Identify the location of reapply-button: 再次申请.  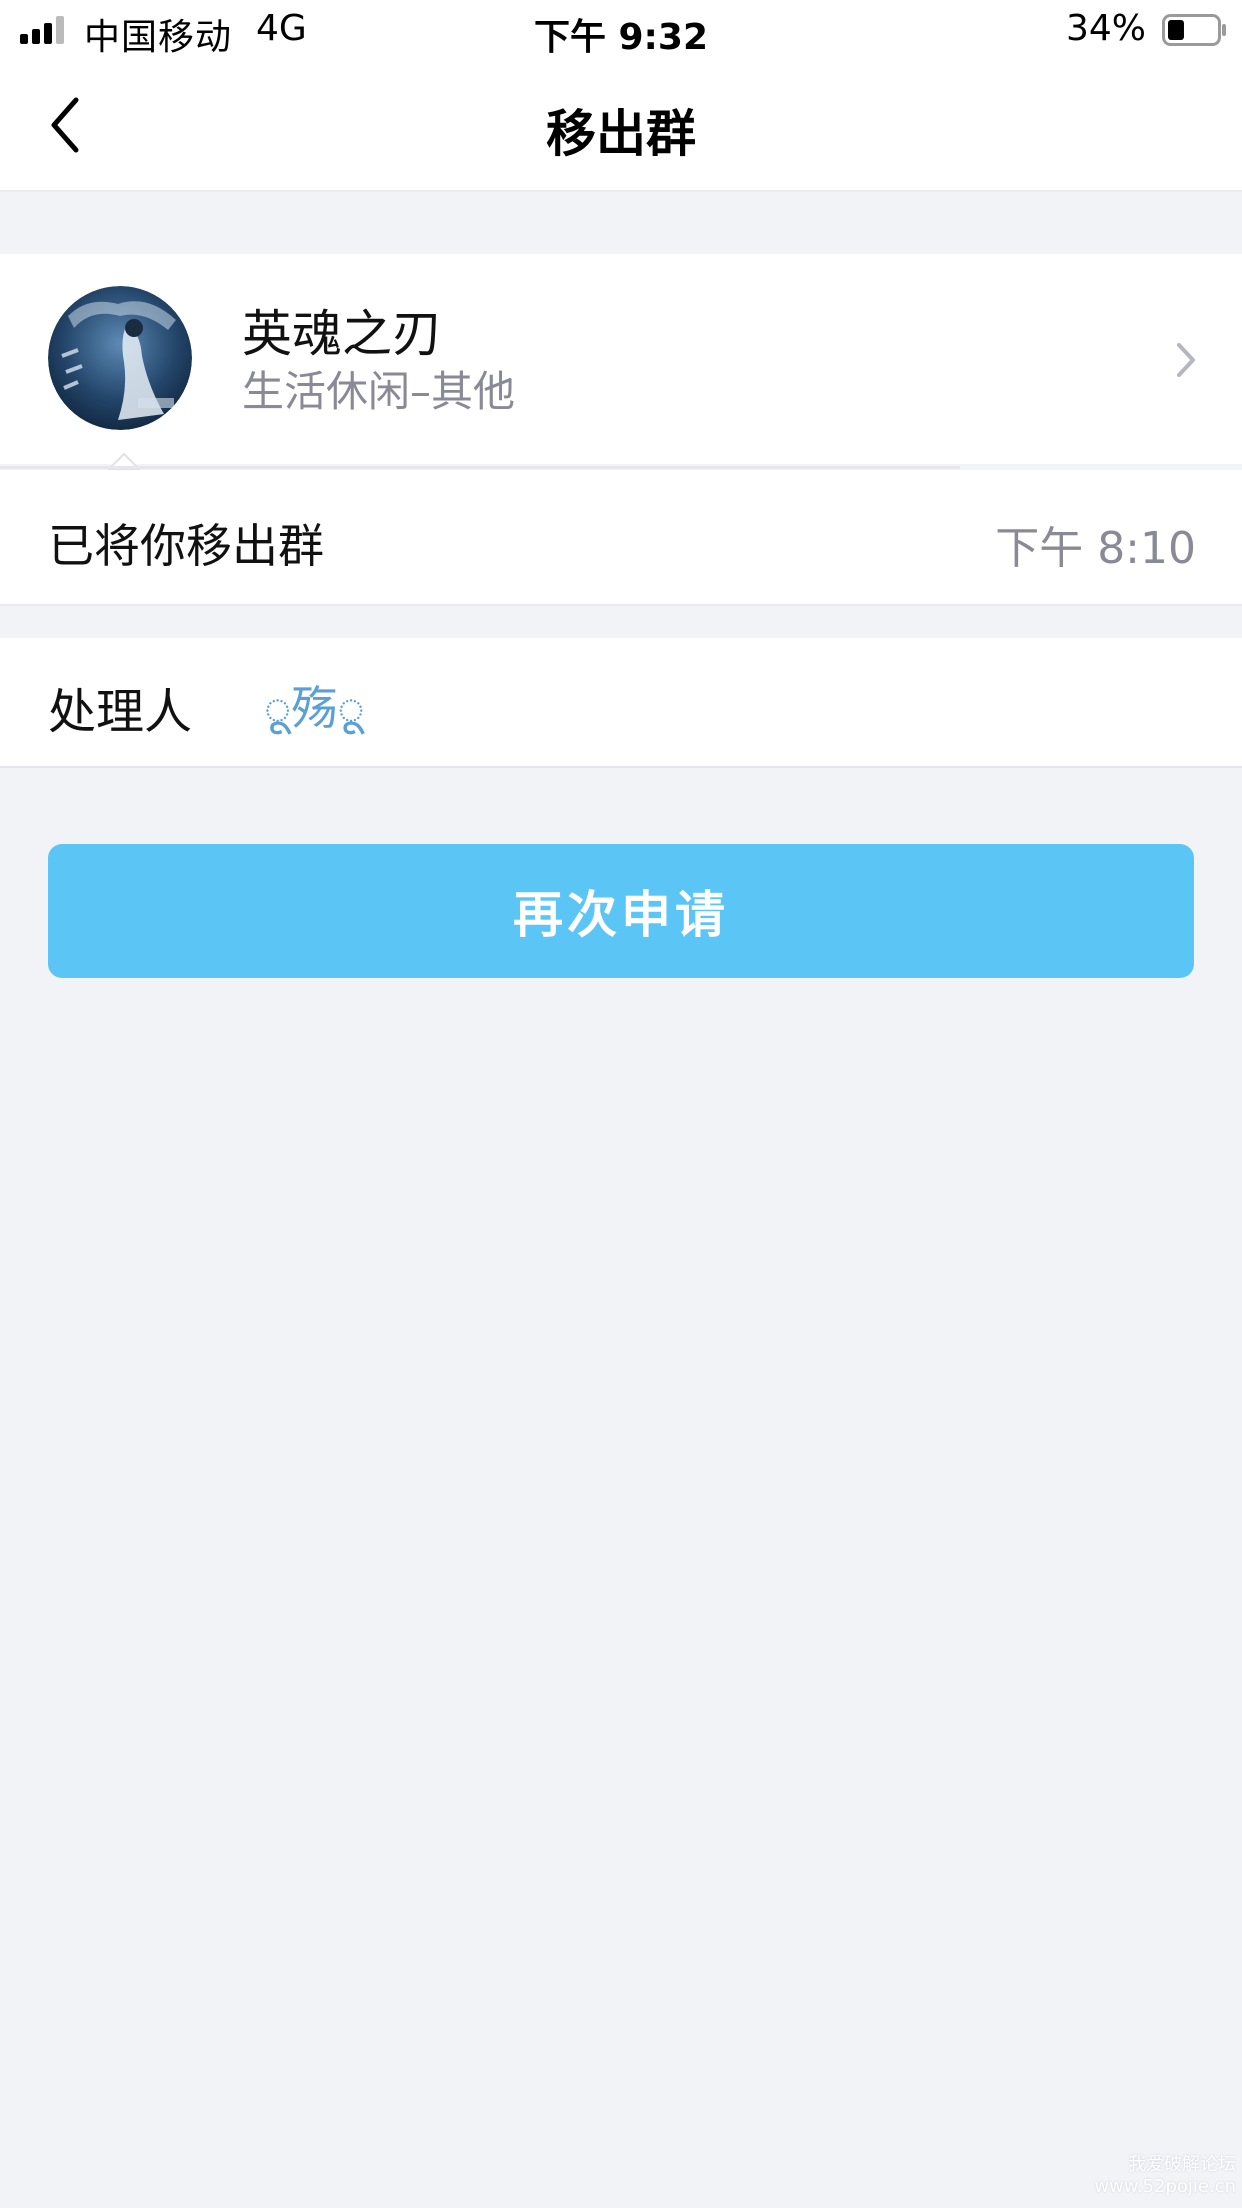
(621, 911).